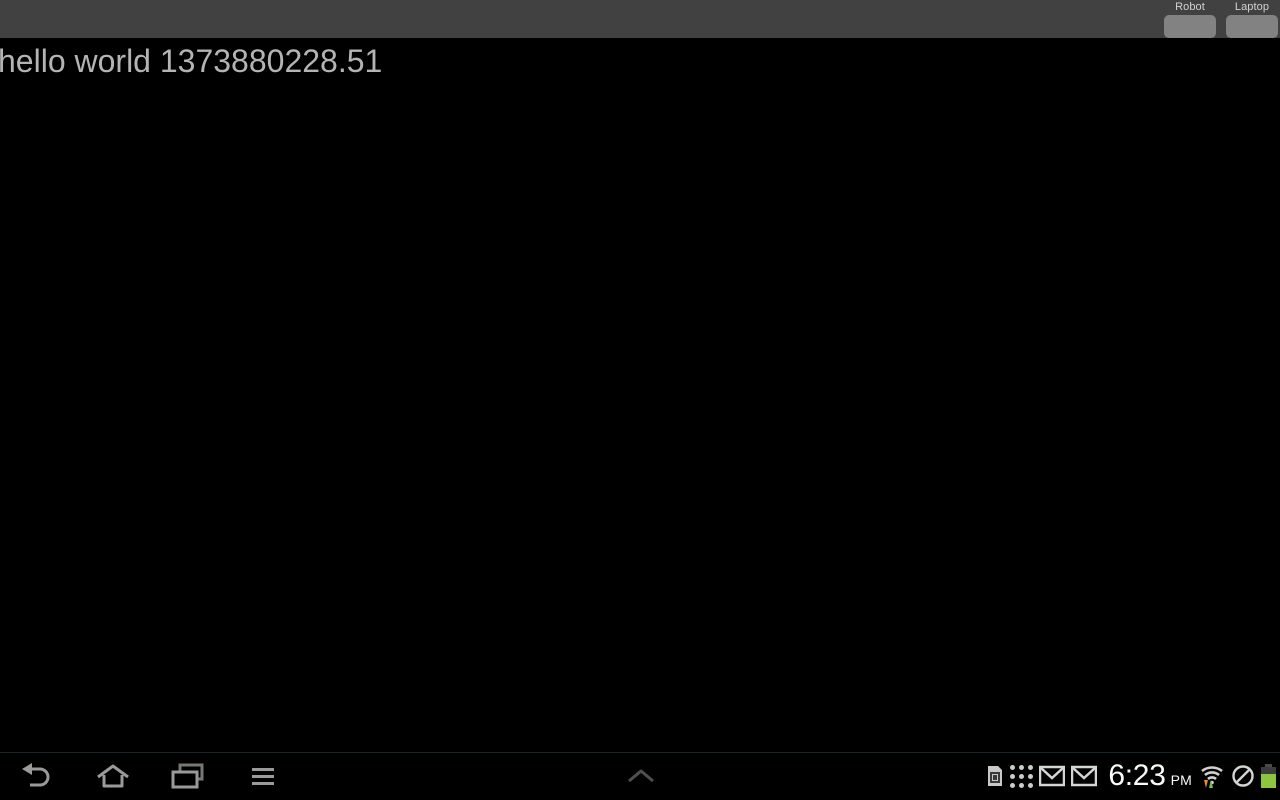 This screenshot has height=800, width=1280. I want to click on tab-robot-label: Robot, so click(1190, 7).